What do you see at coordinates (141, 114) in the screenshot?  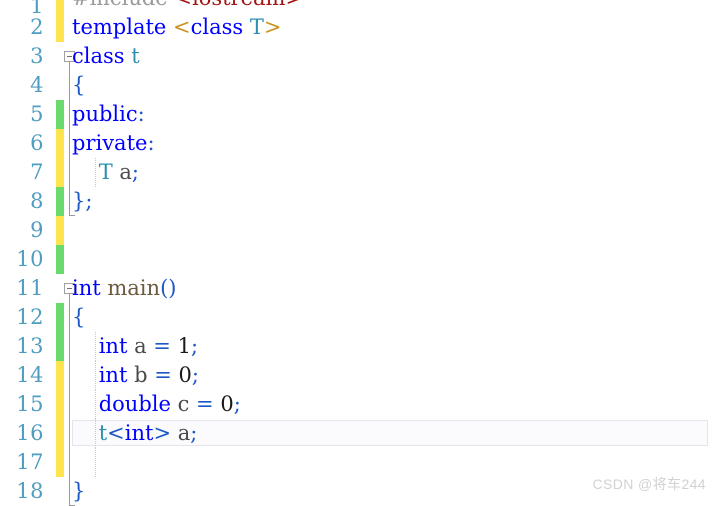 I see `token-punct: :` at bounding box center [141, 114].